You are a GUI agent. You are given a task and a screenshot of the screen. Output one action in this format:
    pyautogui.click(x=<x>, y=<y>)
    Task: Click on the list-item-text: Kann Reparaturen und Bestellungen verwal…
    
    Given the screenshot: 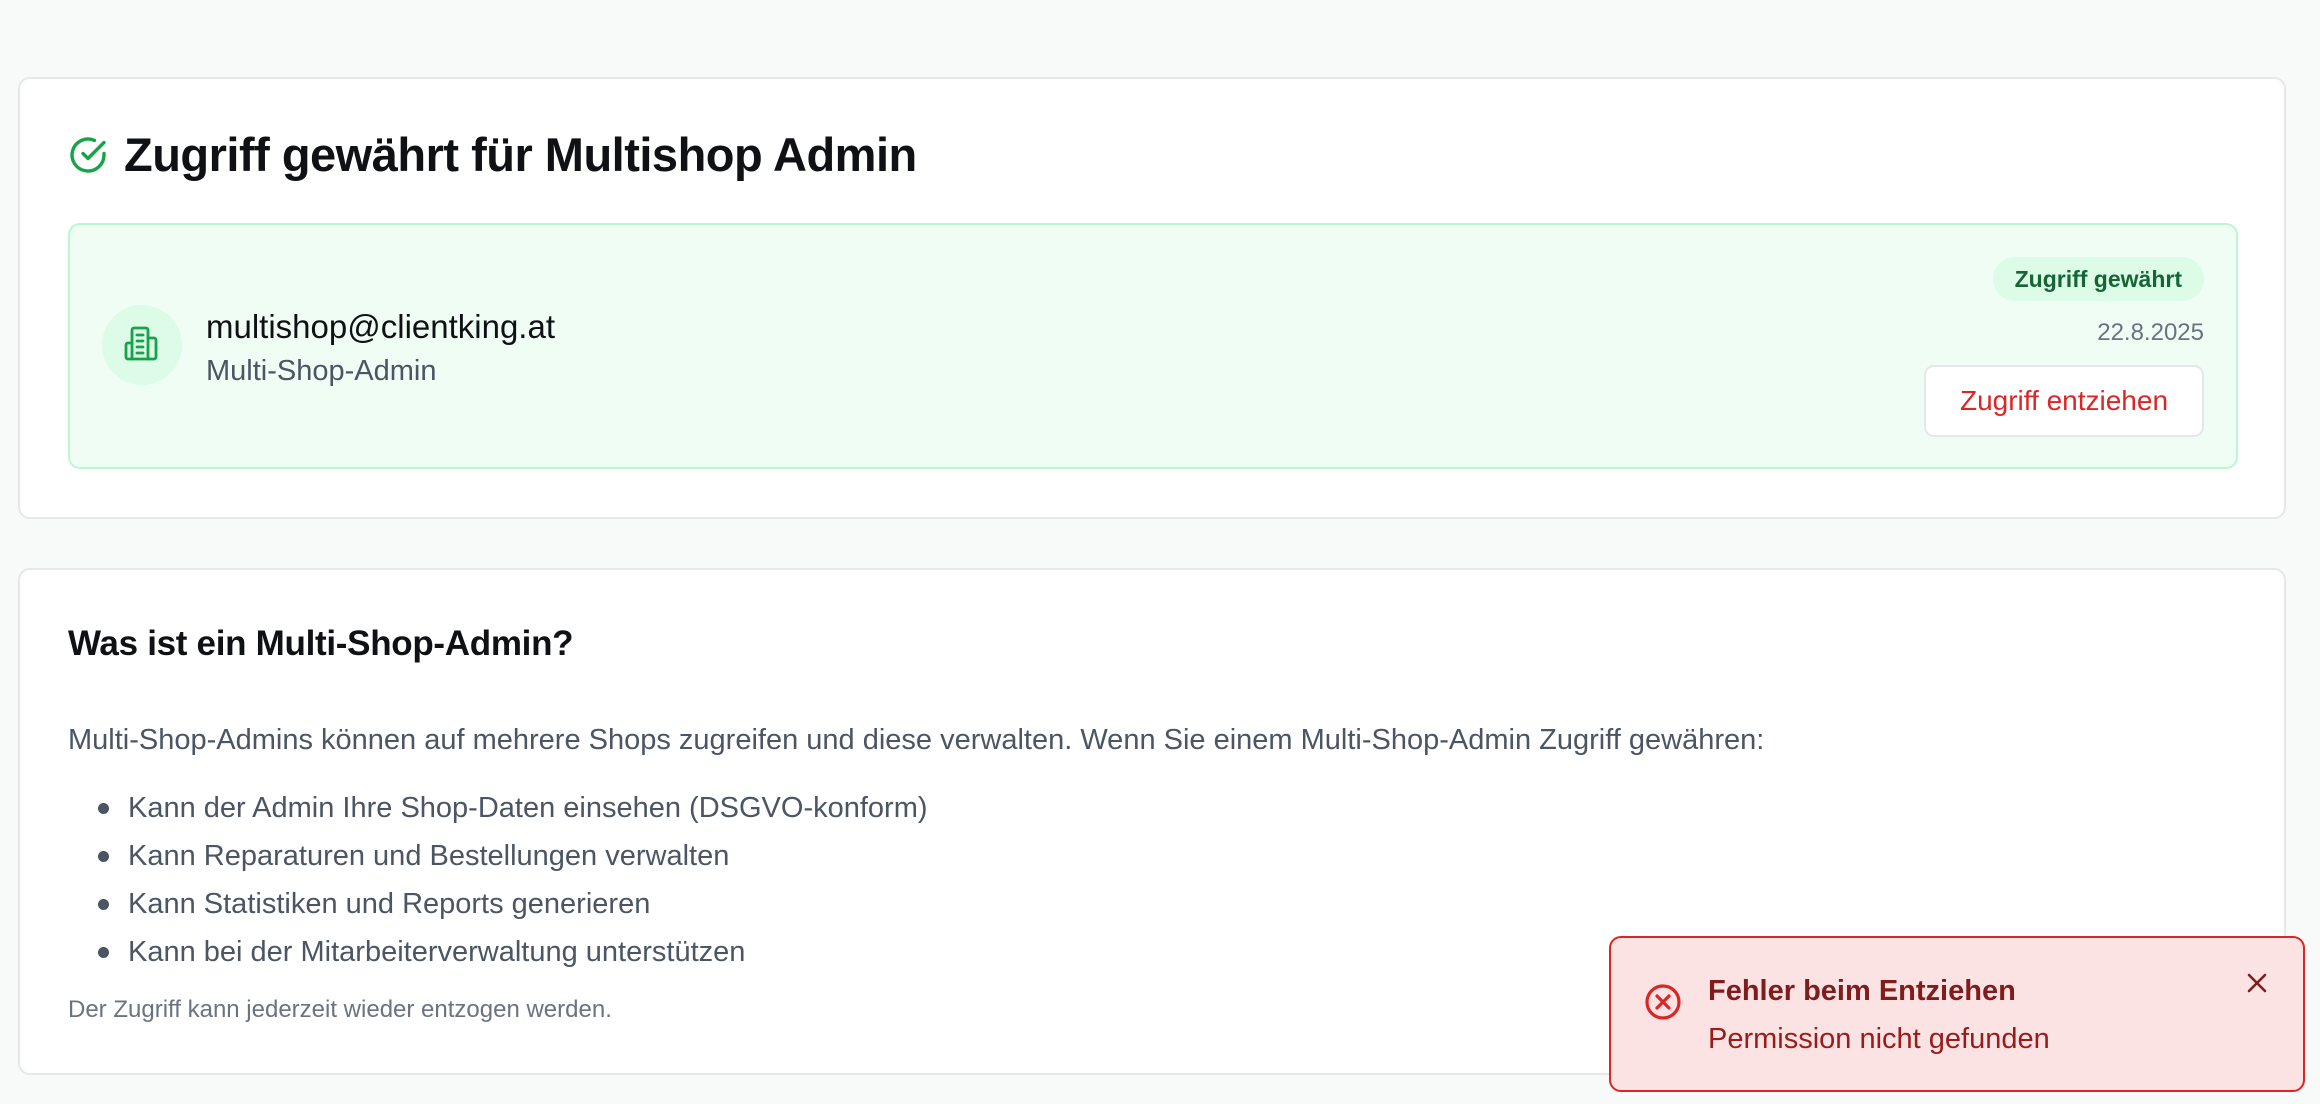 What is the action you would take?
    pyautogui.click(x=429, y=856)
    